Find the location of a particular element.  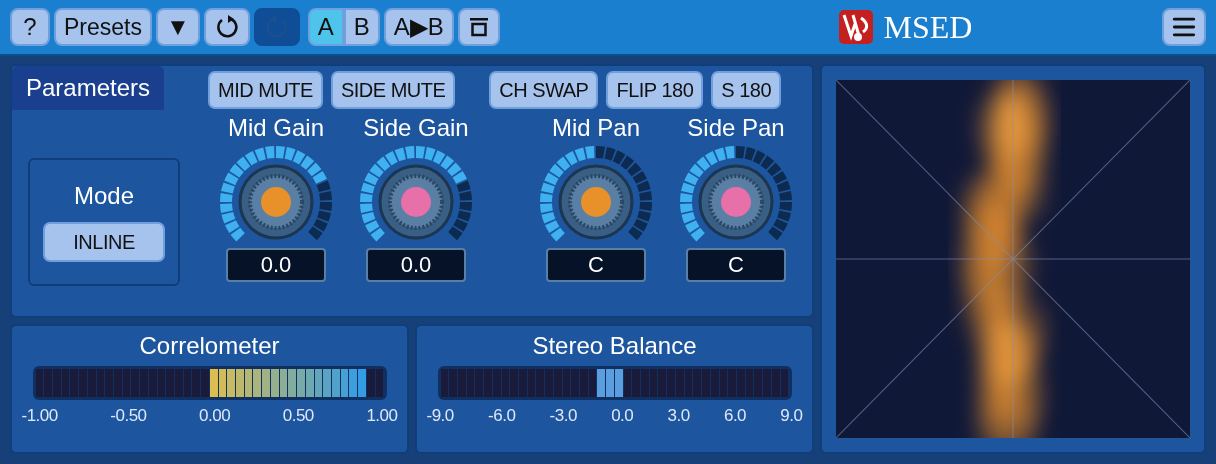

scale-label: 6.0 is located at coordinates (735, 416).